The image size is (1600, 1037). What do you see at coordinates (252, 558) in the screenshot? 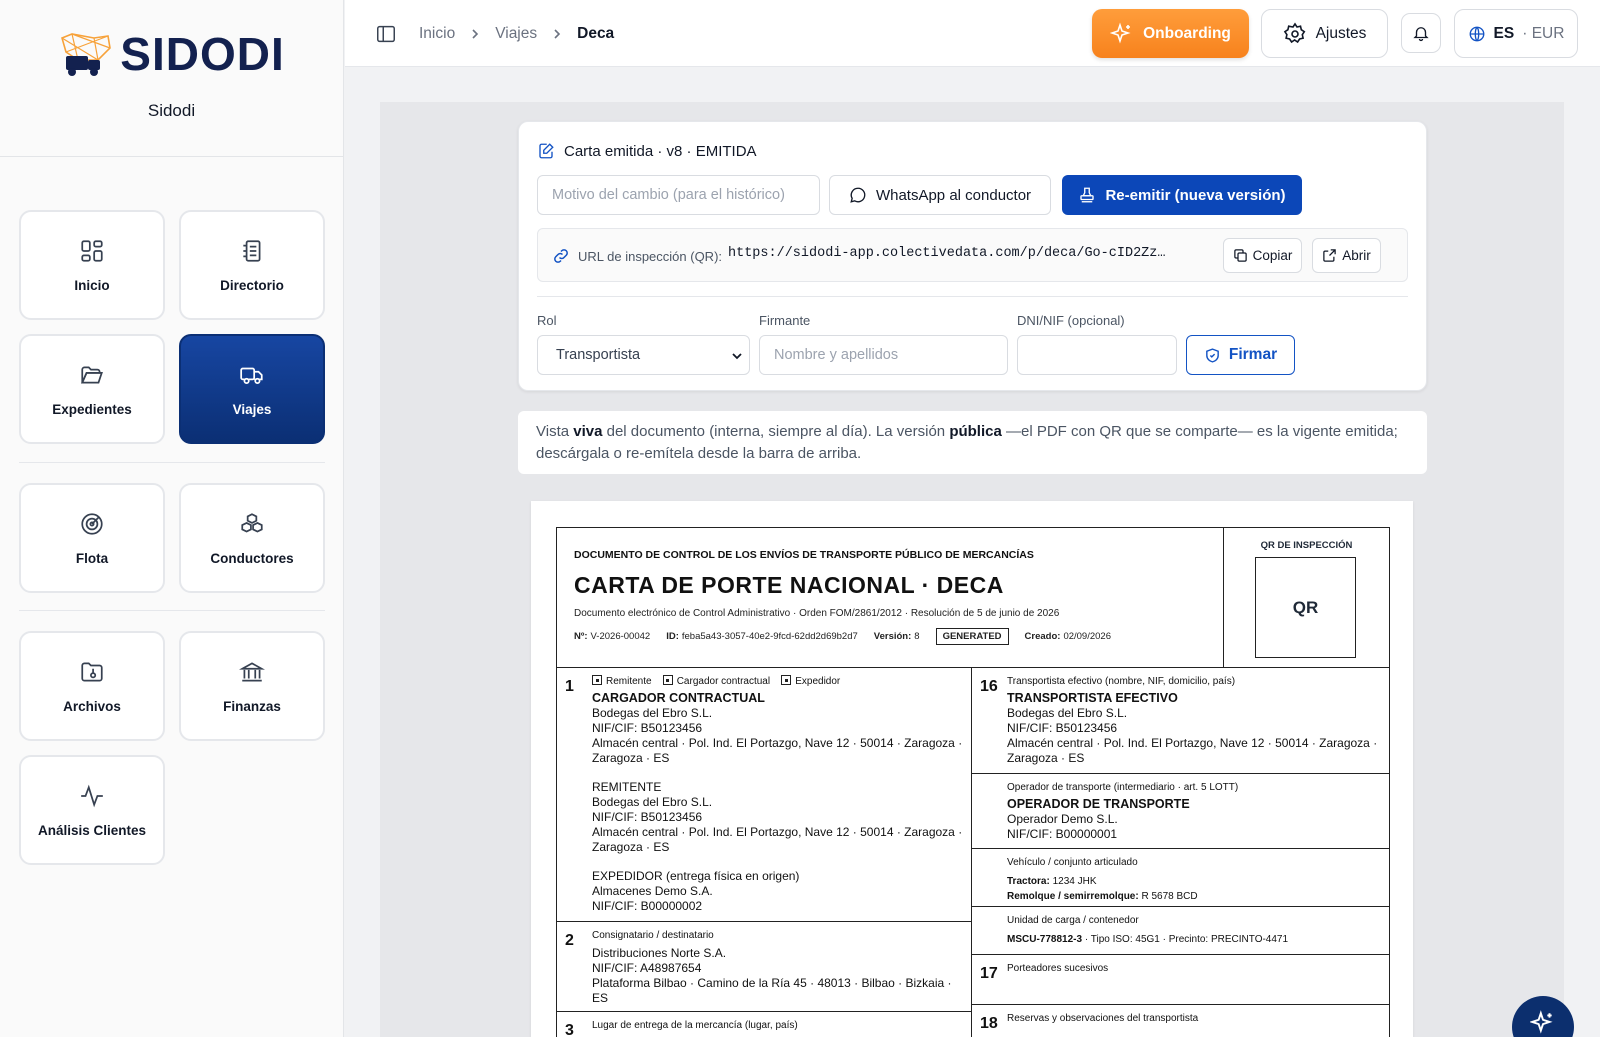
I see `nav-label: Conductores` at bounding box center [252, 558].